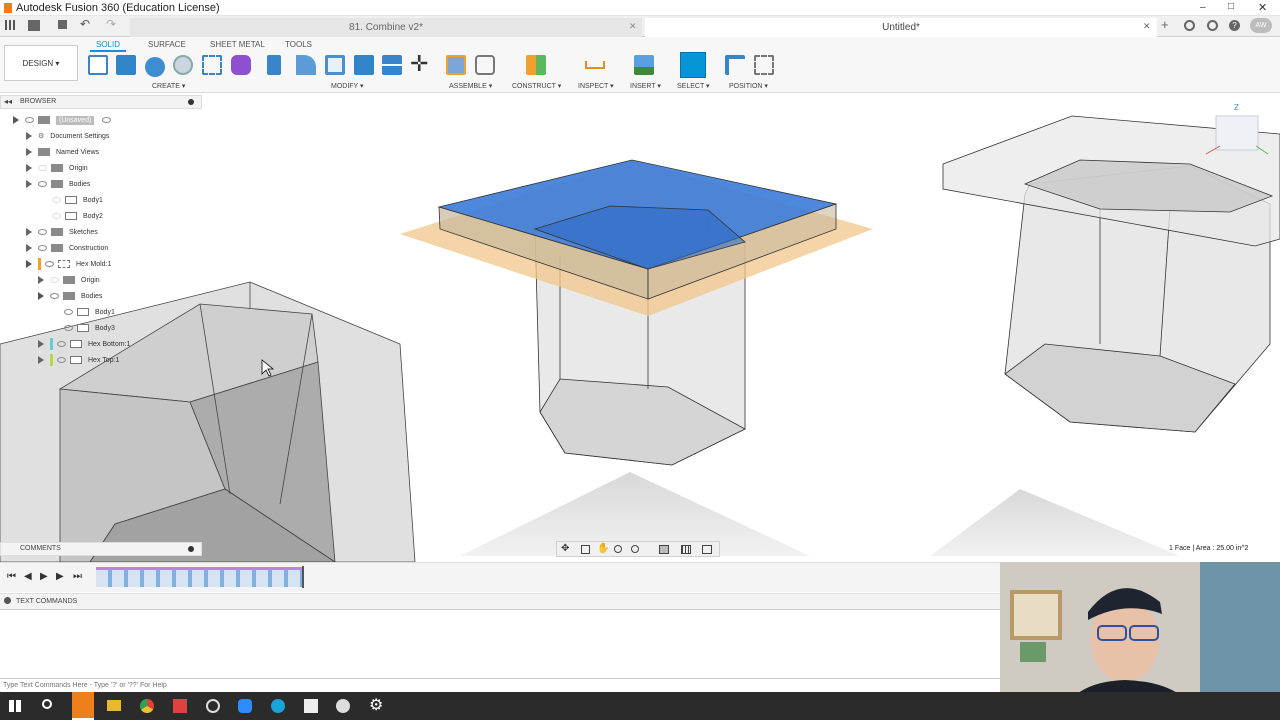 The width and height of the screenshot is (1280, 720). What do you see at coordinates (1207, 8) in the screenshot?
I see `minimize-button: –` at bounding box center [1207, 8].